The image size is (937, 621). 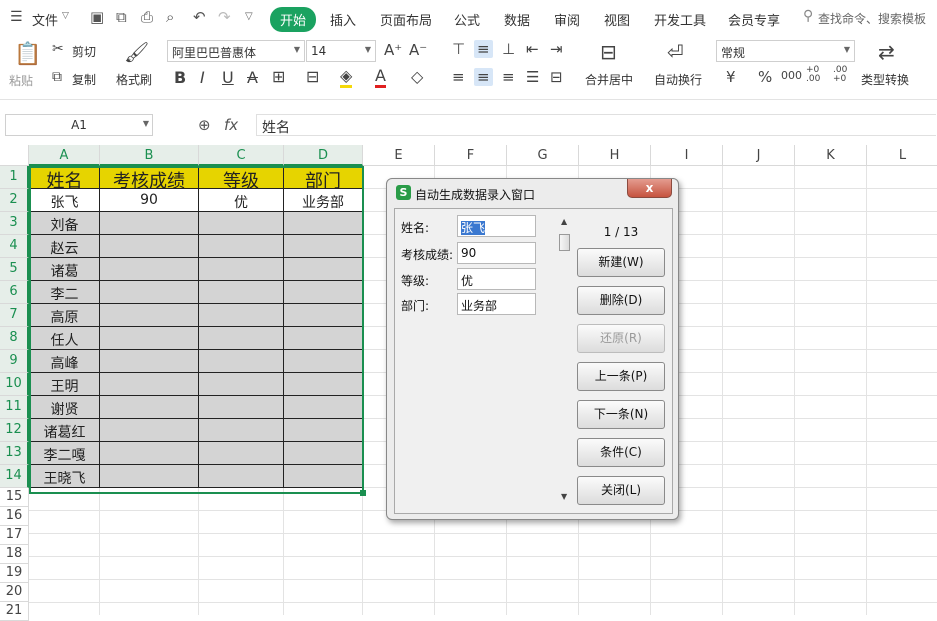 What do you see at coordinates (14, 516) in the screenshot?
I see `row-header-16: 16` at bounding box center [14, 516].